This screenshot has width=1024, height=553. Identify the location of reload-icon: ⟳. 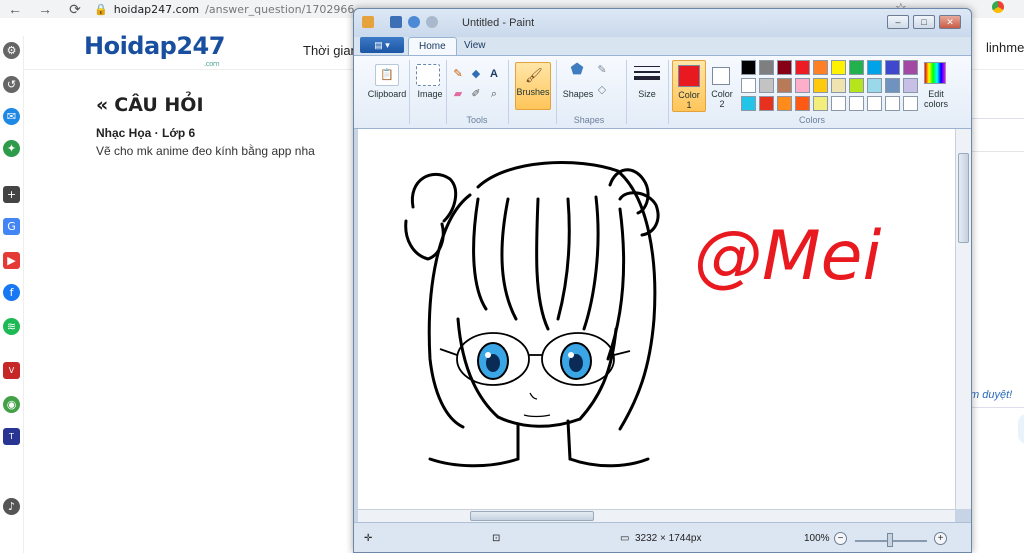
(75, 9).